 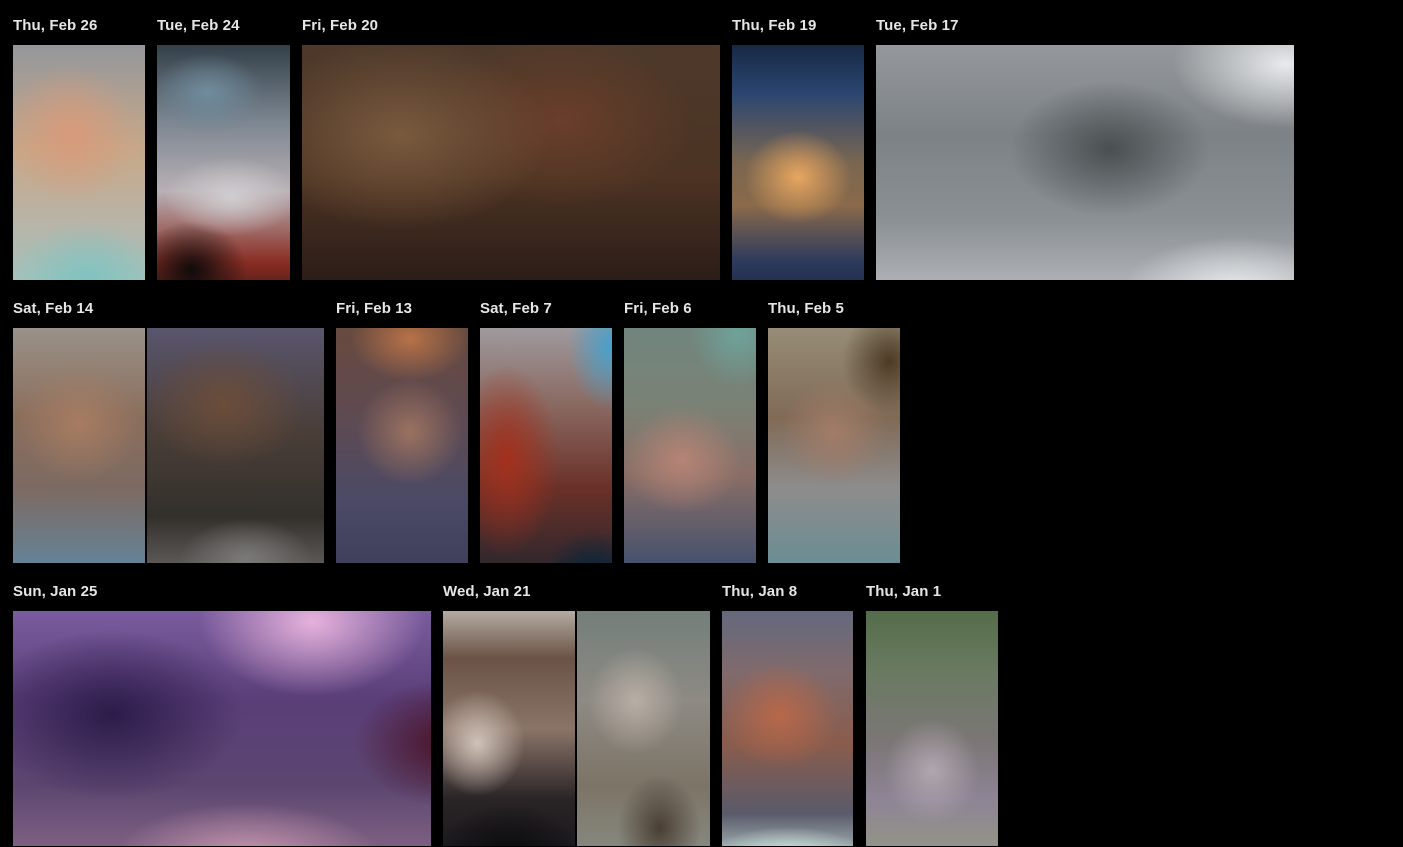 I want to click on date-header: Tue, Feb 17, so click(x=917, y=25).